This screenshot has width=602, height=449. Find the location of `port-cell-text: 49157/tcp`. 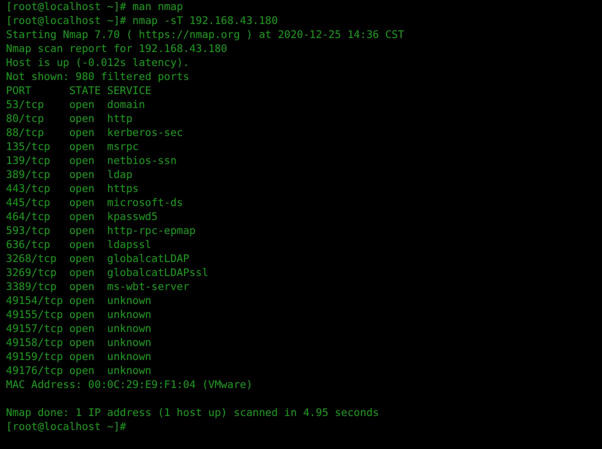

port-cell-text: 49157/tcp is located at coordinates (35, 329).